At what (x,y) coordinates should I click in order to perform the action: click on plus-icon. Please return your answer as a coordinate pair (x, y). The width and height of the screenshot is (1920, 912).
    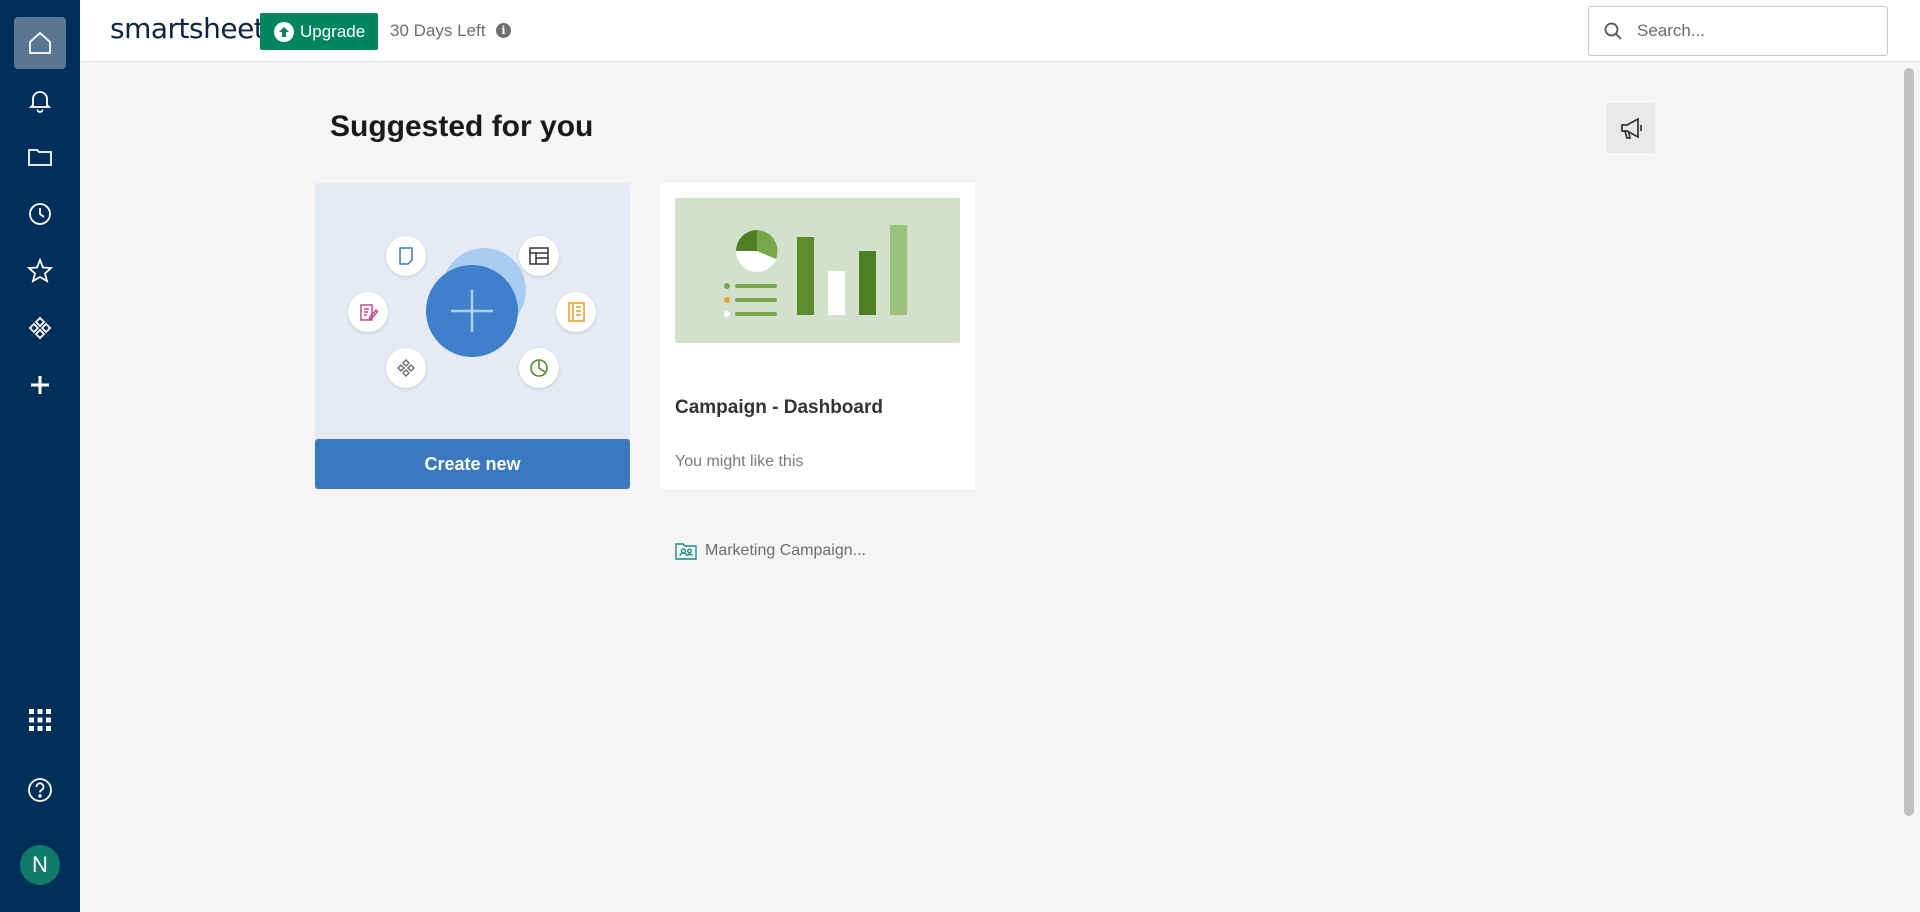
    Looking at the image, I should click on (40, 385).